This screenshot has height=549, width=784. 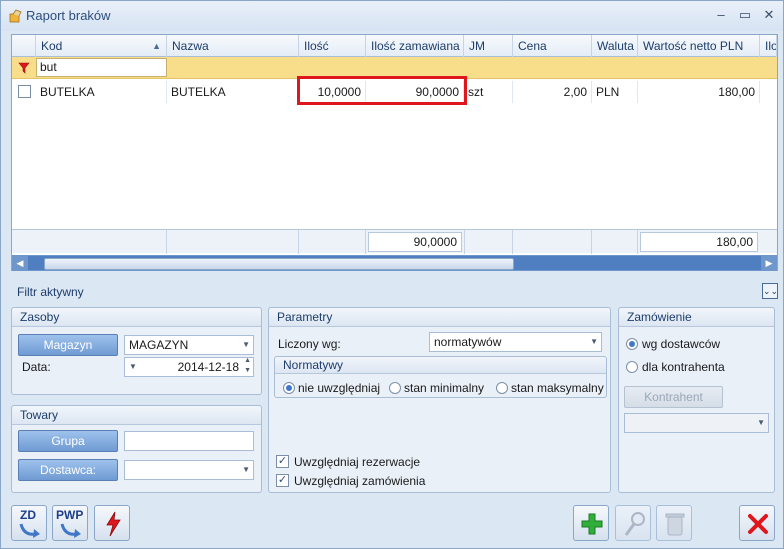 What do you see at coordinates (696, 317) in the screenshot?
I see `zamowienie-title: Zamówienie` at bounding box center [696, 317].